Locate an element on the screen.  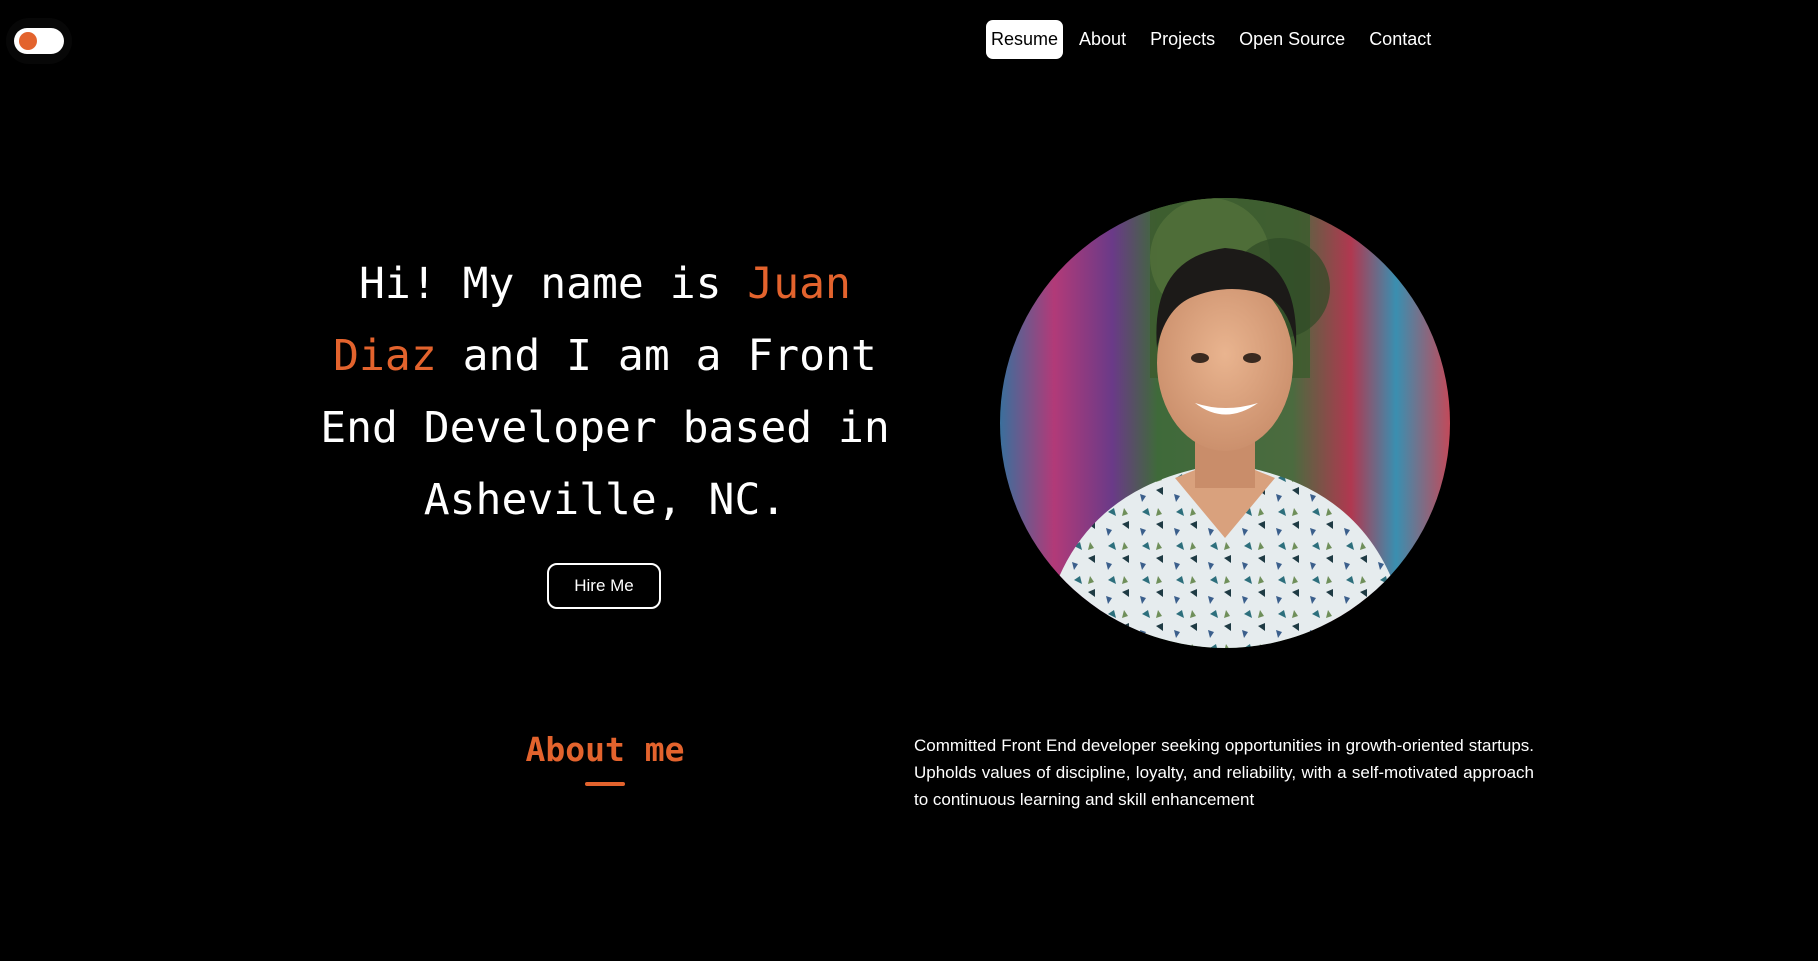
hero-intro: Hi! My name is is located at coordinates (553, 284).